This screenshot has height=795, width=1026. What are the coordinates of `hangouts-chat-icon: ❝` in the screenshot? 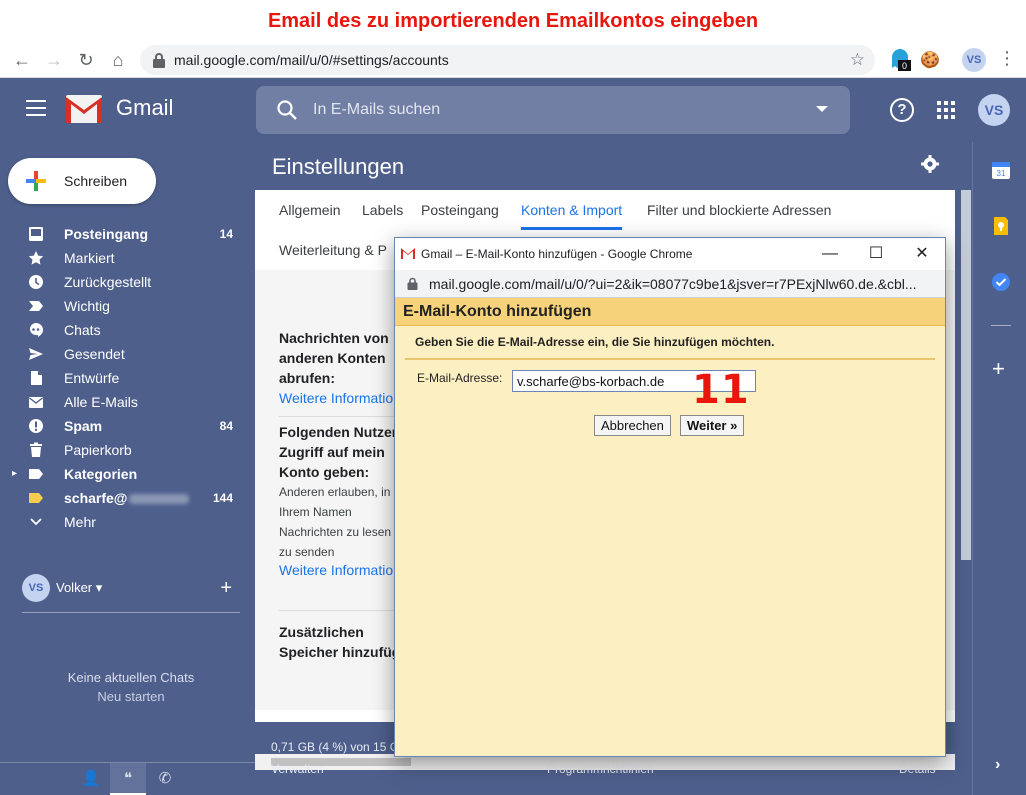 It's located at (128, 779).